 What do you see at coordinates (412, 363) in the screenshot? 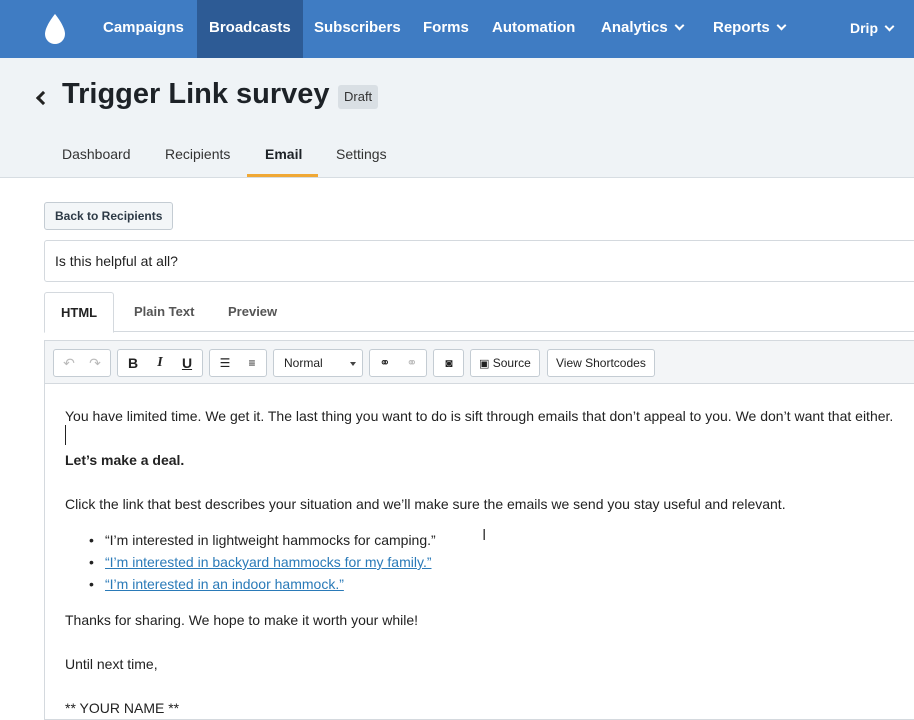
I see `unlink-icon: ⚭` at bounding box center [412, 363].